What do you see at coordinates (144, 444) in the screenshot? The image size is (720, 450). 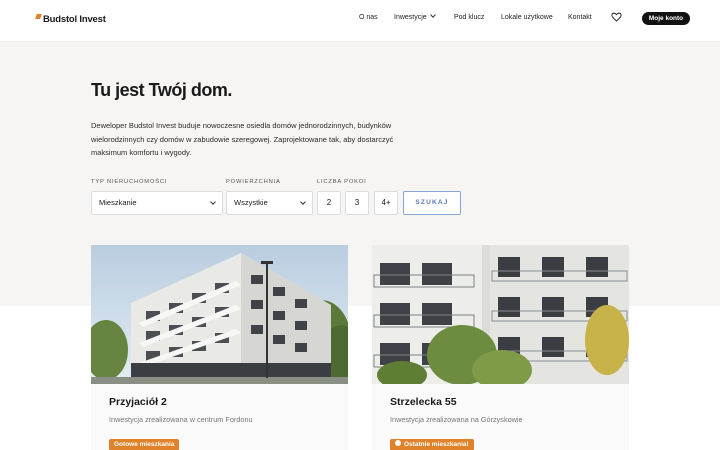 I see `status-badge: Gotowe mieszkania` at bounding box center [144, 444].